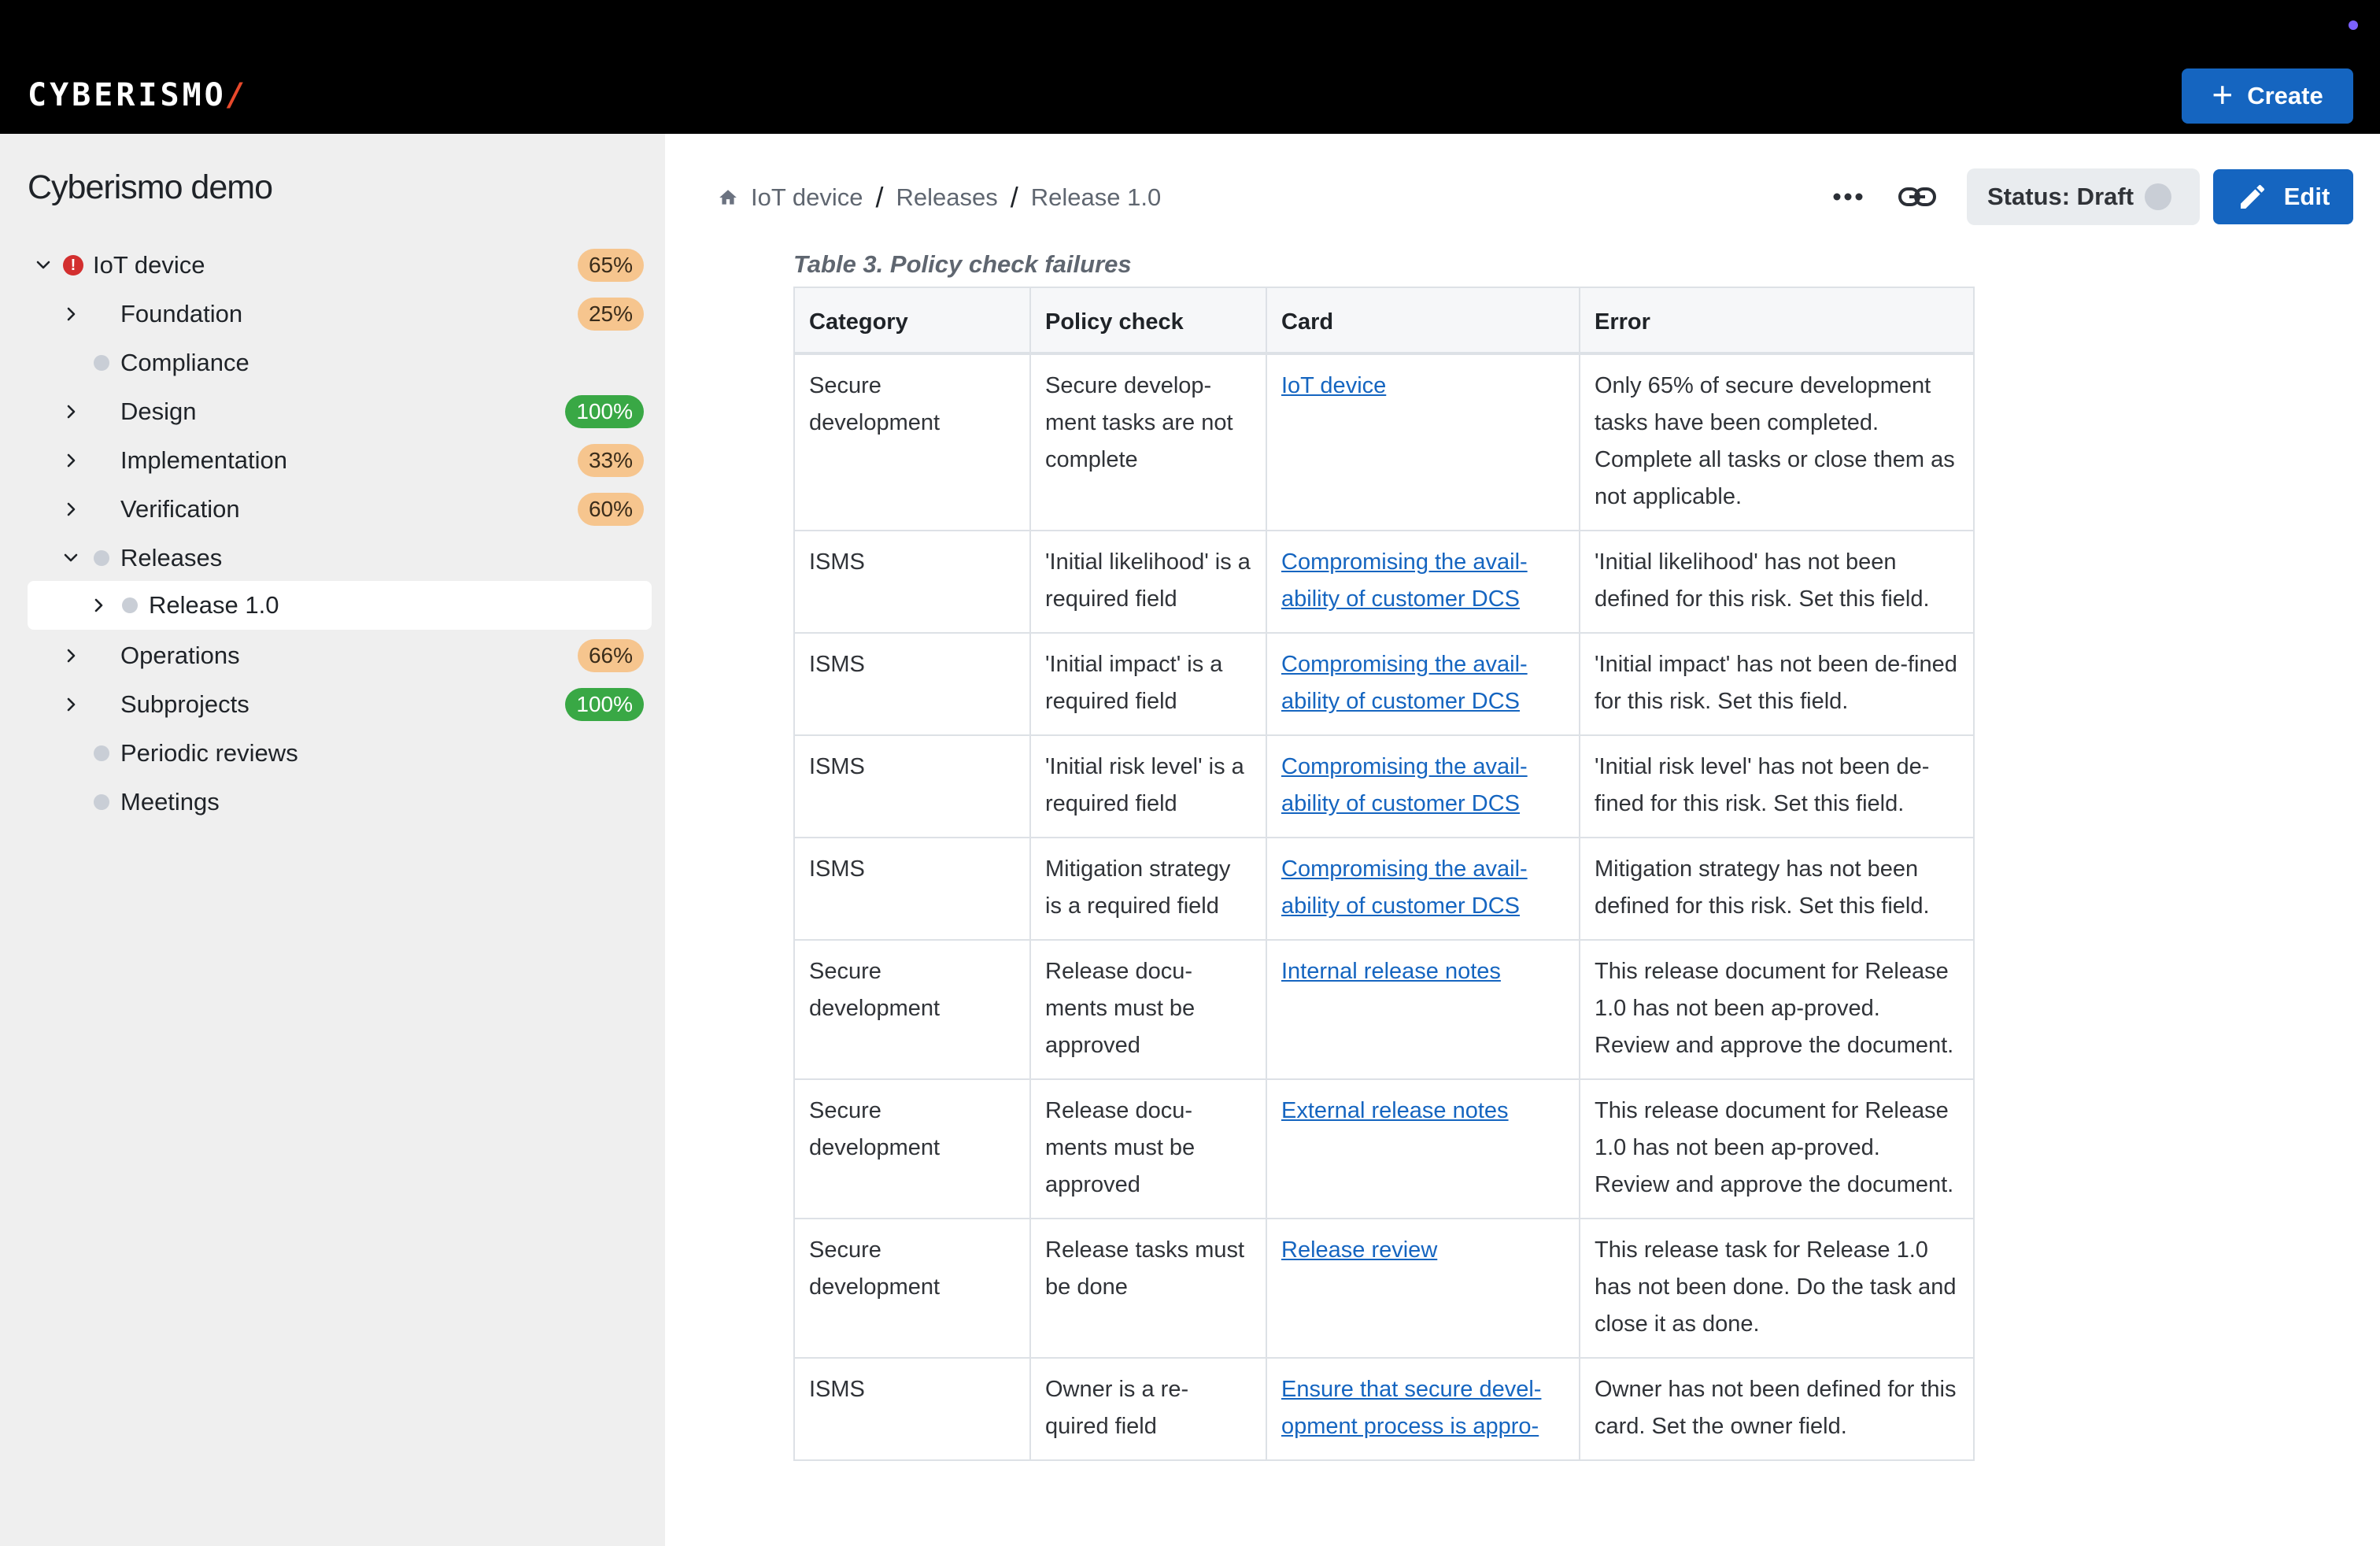 Image resolution: width=2380 pixels, height=1546 pixels. Describe the element at coordinates (2283, 197) in the screenshot. I see `edit-button: Edit` at that location.